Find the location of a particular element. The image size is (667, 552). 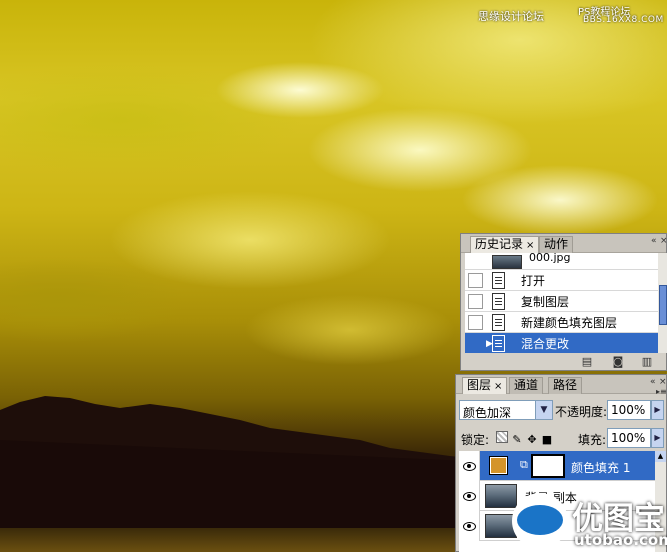

tab-layers: 图层 × is located at coordinates (485, 385).